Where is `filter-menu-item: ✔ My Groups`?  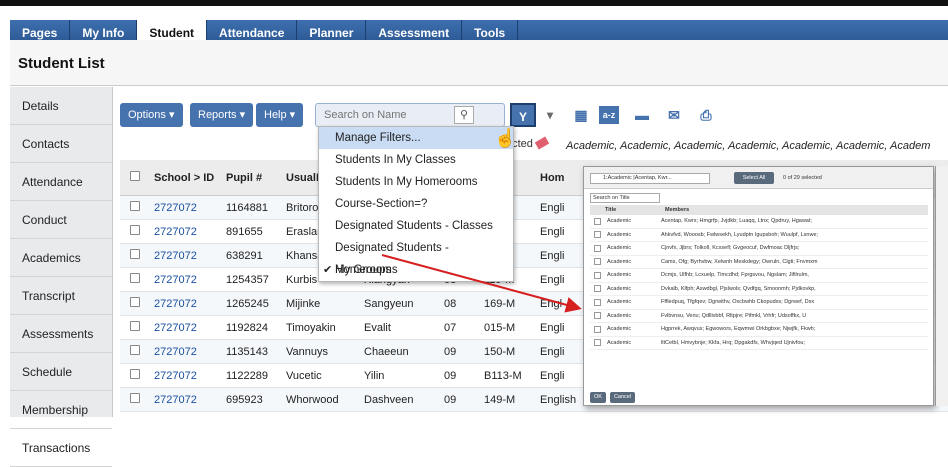 filter-menu-item: ✔ My Groups is located at coordinates (416, 270).